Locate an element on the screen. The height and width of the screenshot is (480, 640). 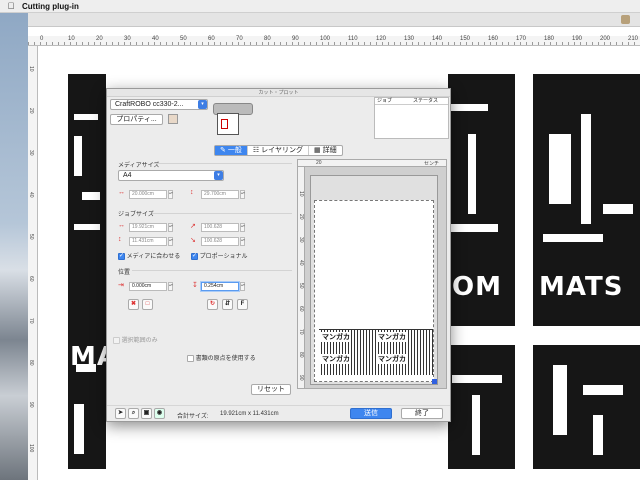
job-height-icon: ↕ is located at coordinates (120, 239).